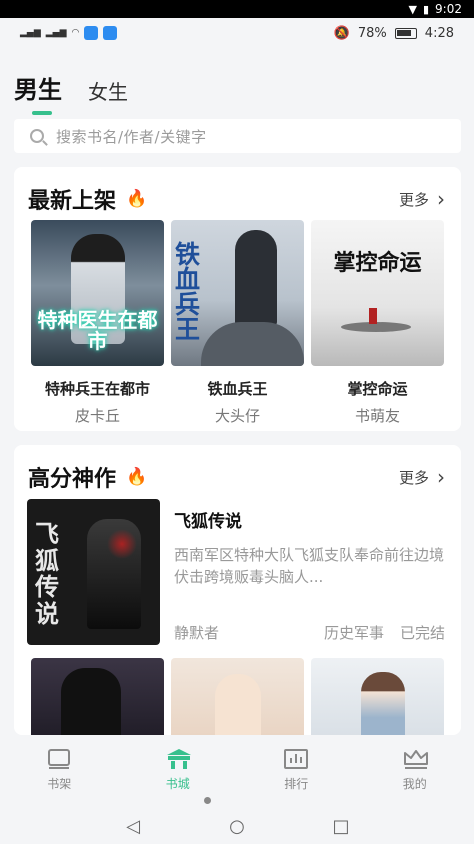 Image resolution: width=474 pixels, height=844 pixels. I want to click on tab-label: 书城, so click(177, 784).